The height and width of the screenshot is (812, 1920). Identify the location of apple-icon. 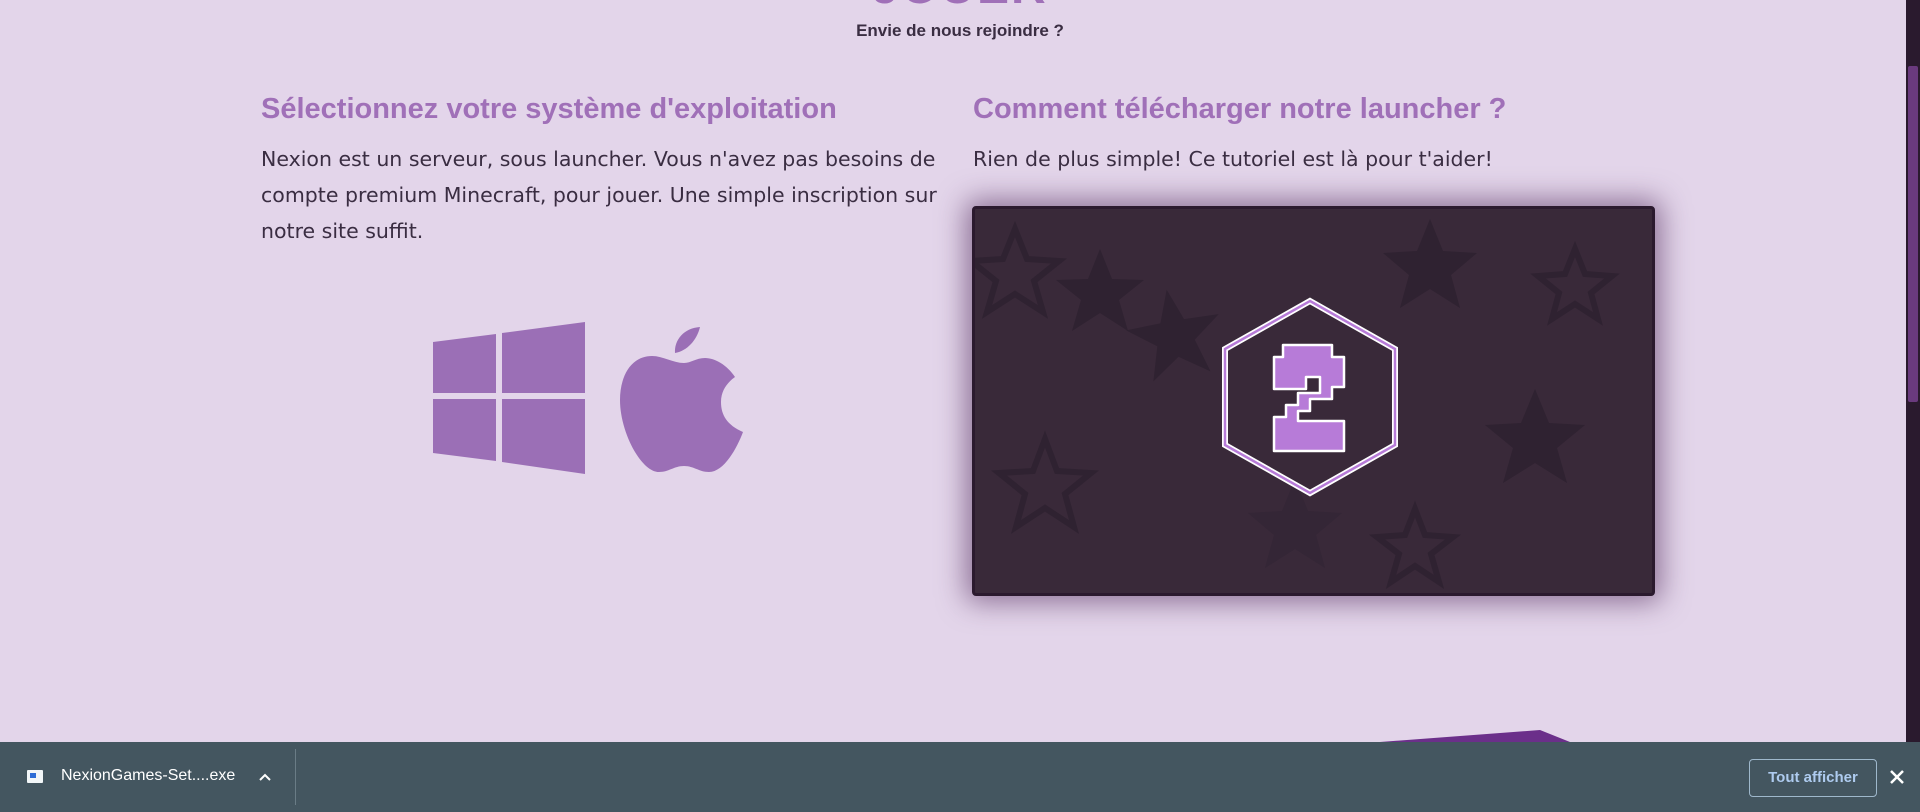
(692, 399).